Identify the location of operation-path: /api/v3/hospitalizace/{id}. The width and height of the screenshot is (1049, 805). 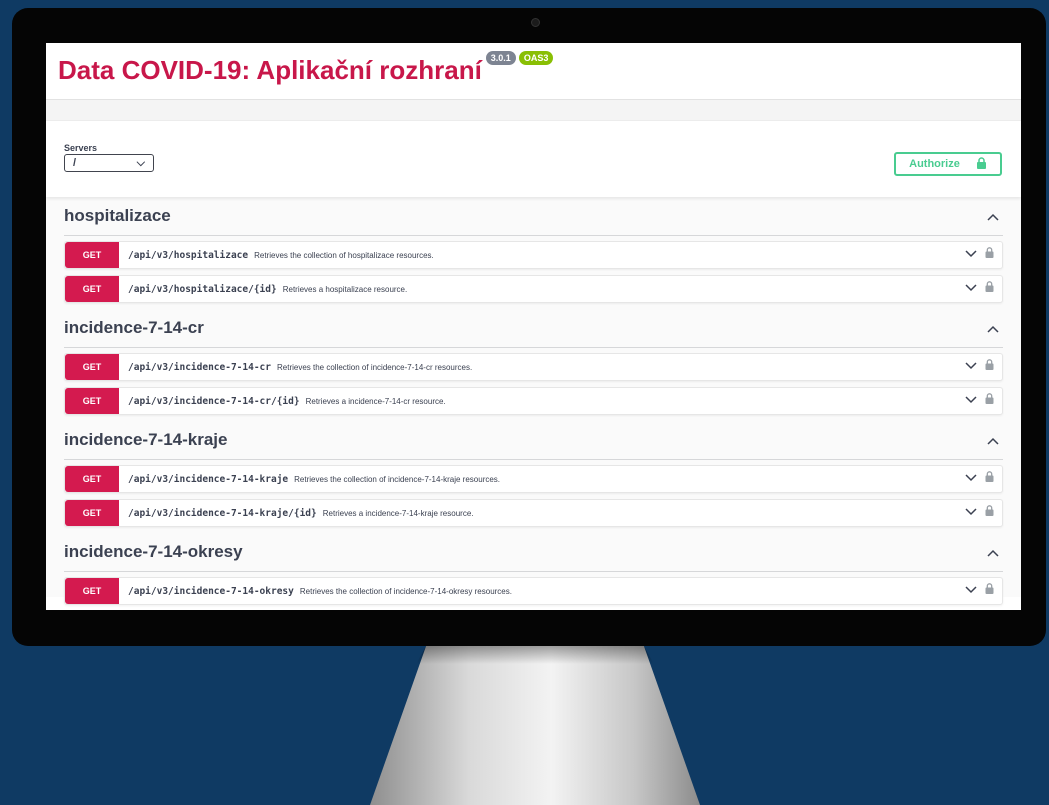
(202, 289).